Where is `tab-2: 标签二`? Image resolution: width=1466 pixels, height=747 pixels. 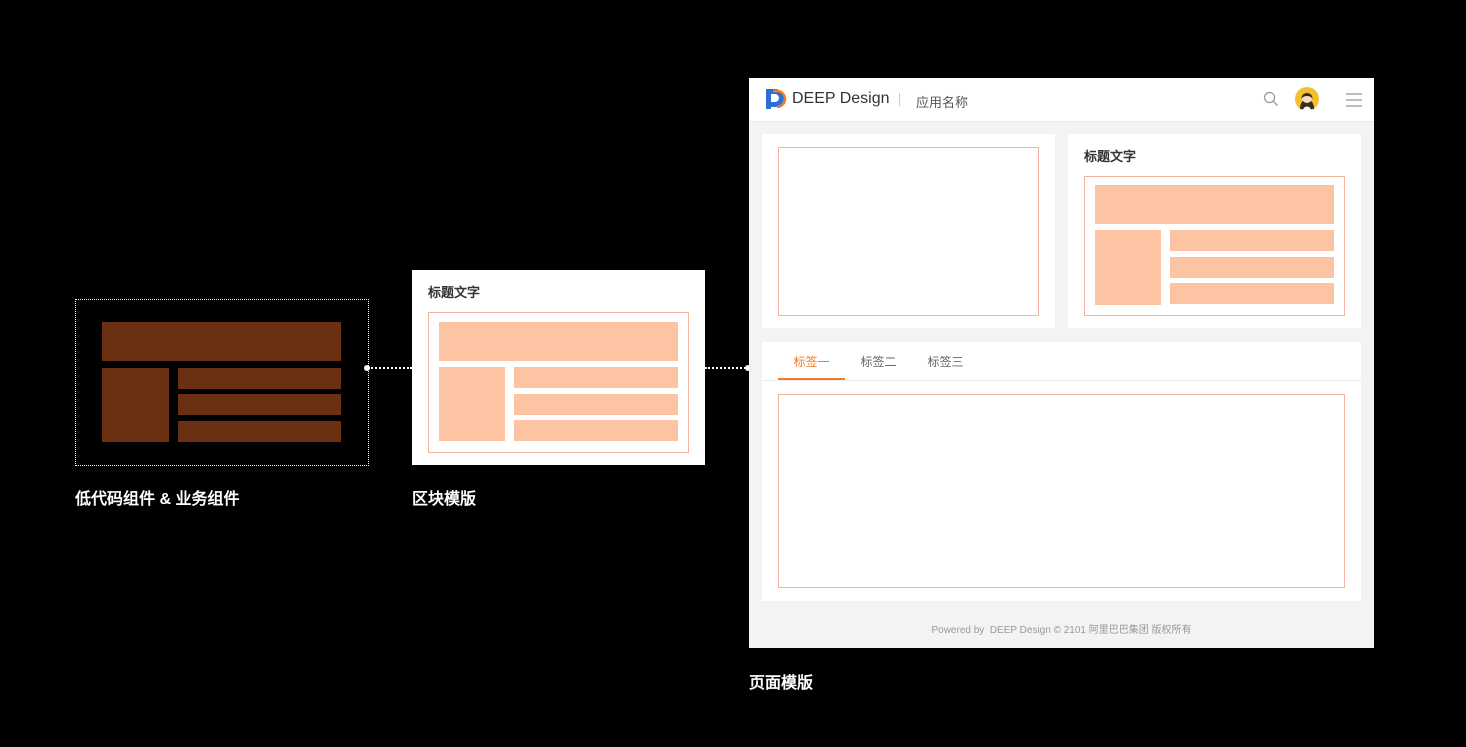 tab-2: 标签二 is located at coordinates (878, 361).